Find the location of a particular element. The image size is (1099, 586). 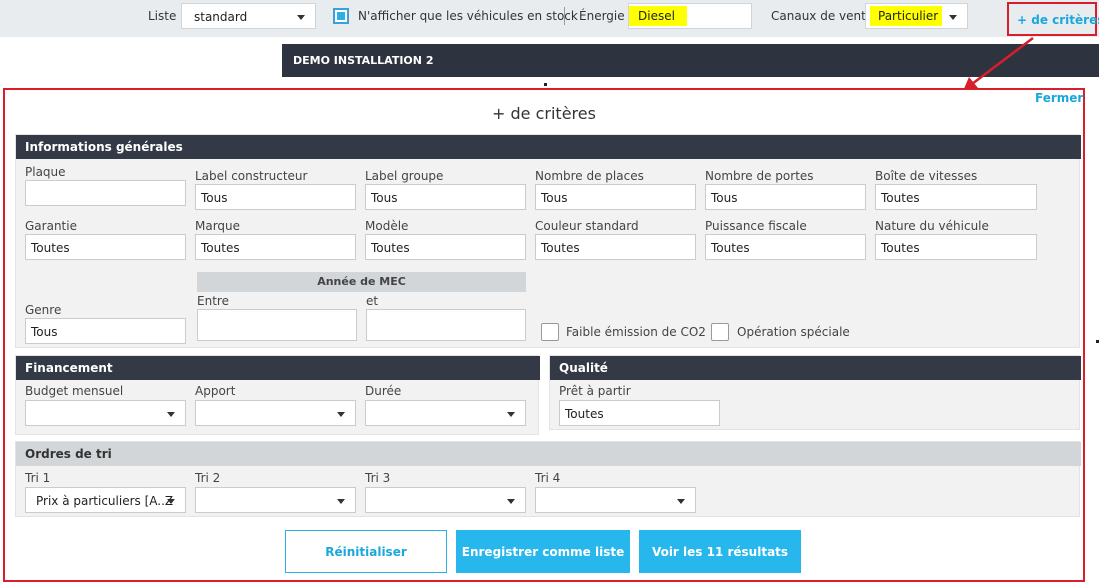

duree-label: Durée is located at coordinates (383, 391).